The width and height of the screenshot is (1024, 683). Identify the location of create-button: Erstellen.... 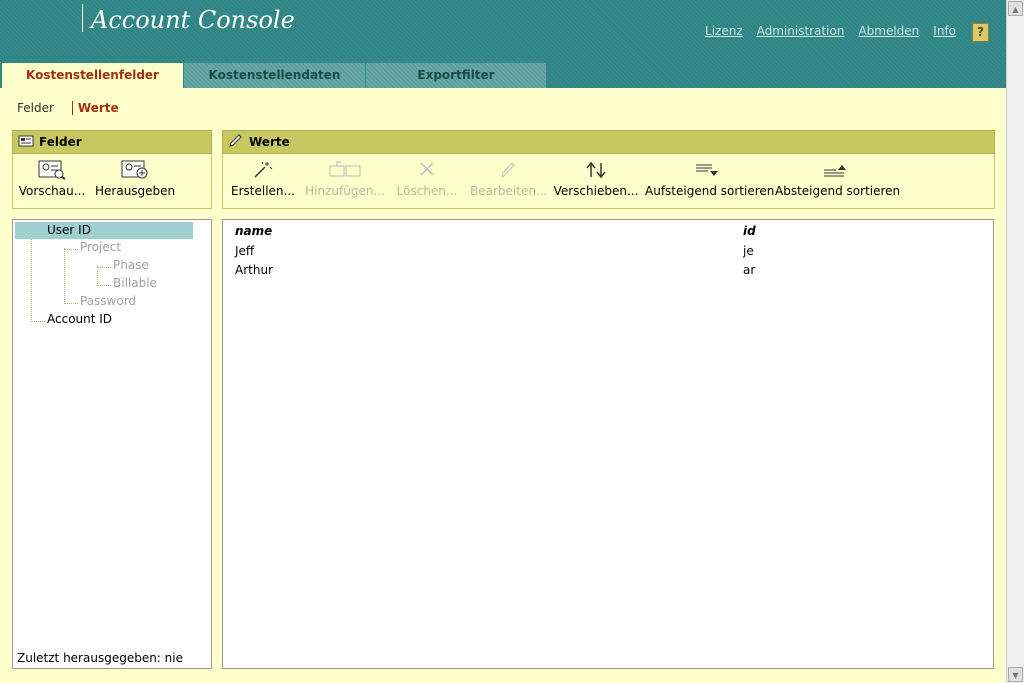
(263, 181).